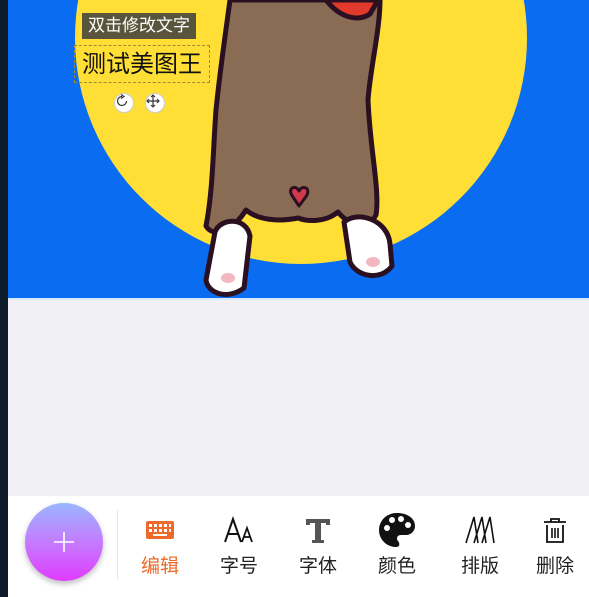  I want to click on tool-layout: 排版, so click(480, 548).